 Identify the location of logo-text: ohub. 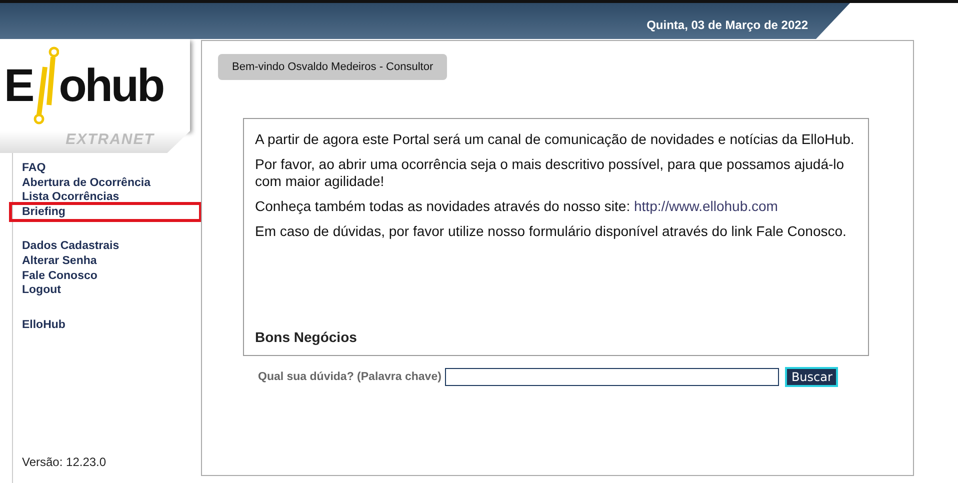
(111, 85).